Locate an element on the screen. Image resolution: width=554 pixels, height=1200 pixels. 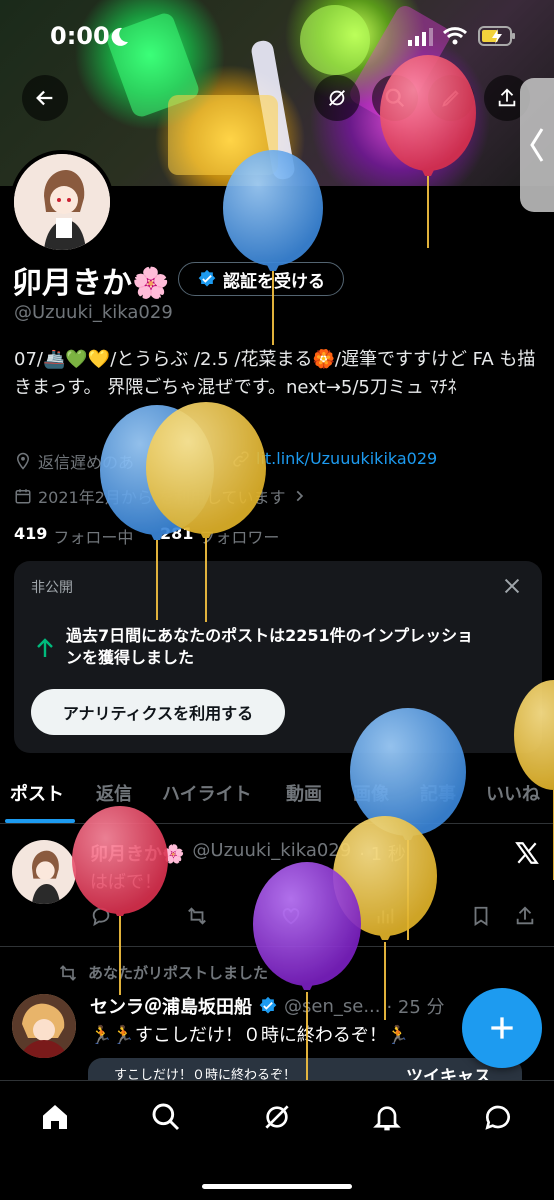
battery-charging-icon is located at coordinates (496, 36).